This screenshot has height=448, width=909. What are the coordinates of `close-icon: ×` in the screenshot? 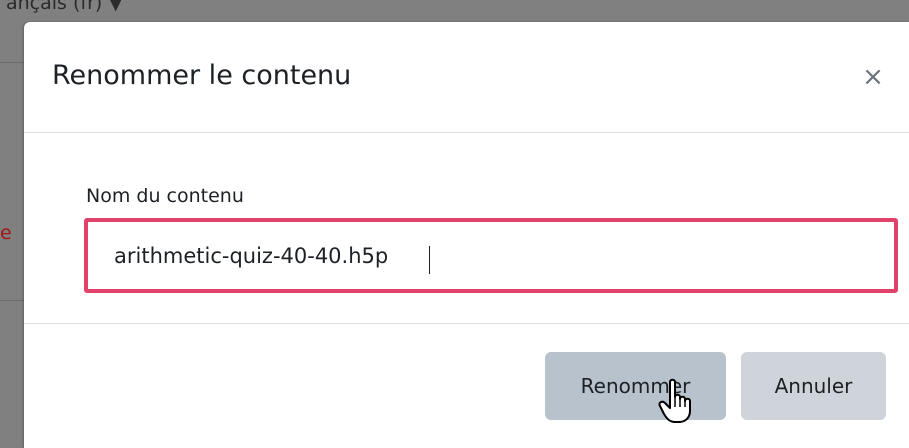 It's located at (873, 77).